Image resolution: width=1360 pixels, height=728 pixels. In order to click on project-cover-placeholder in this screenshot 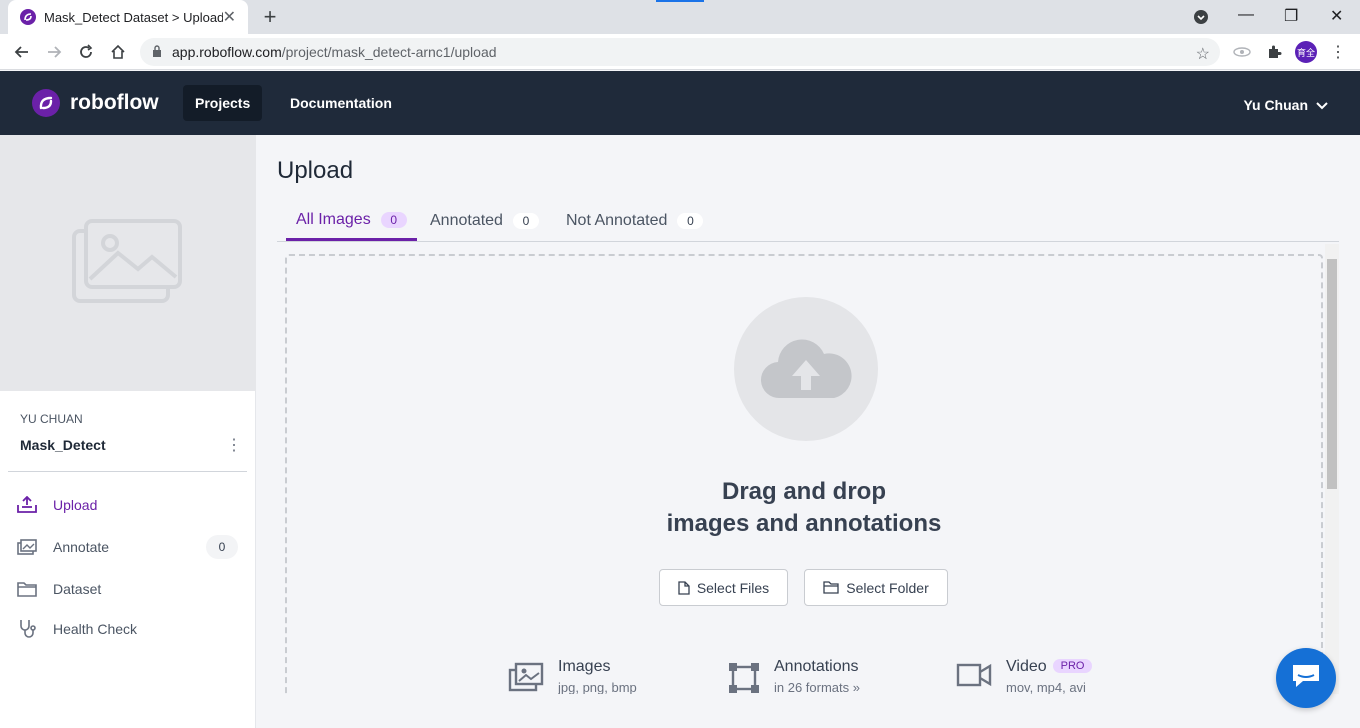, I will do `click(128, 263)`.